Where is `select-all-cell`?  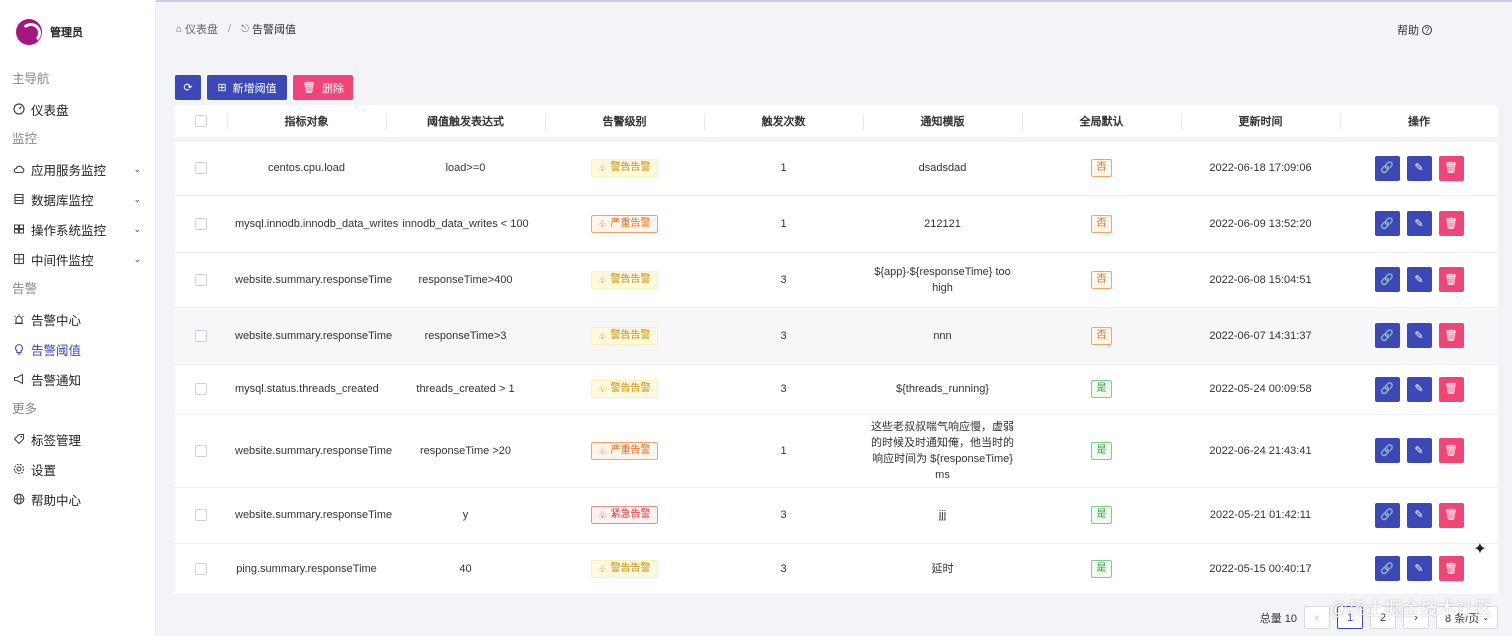 select-all-cell is located at coordinates (201, 122).